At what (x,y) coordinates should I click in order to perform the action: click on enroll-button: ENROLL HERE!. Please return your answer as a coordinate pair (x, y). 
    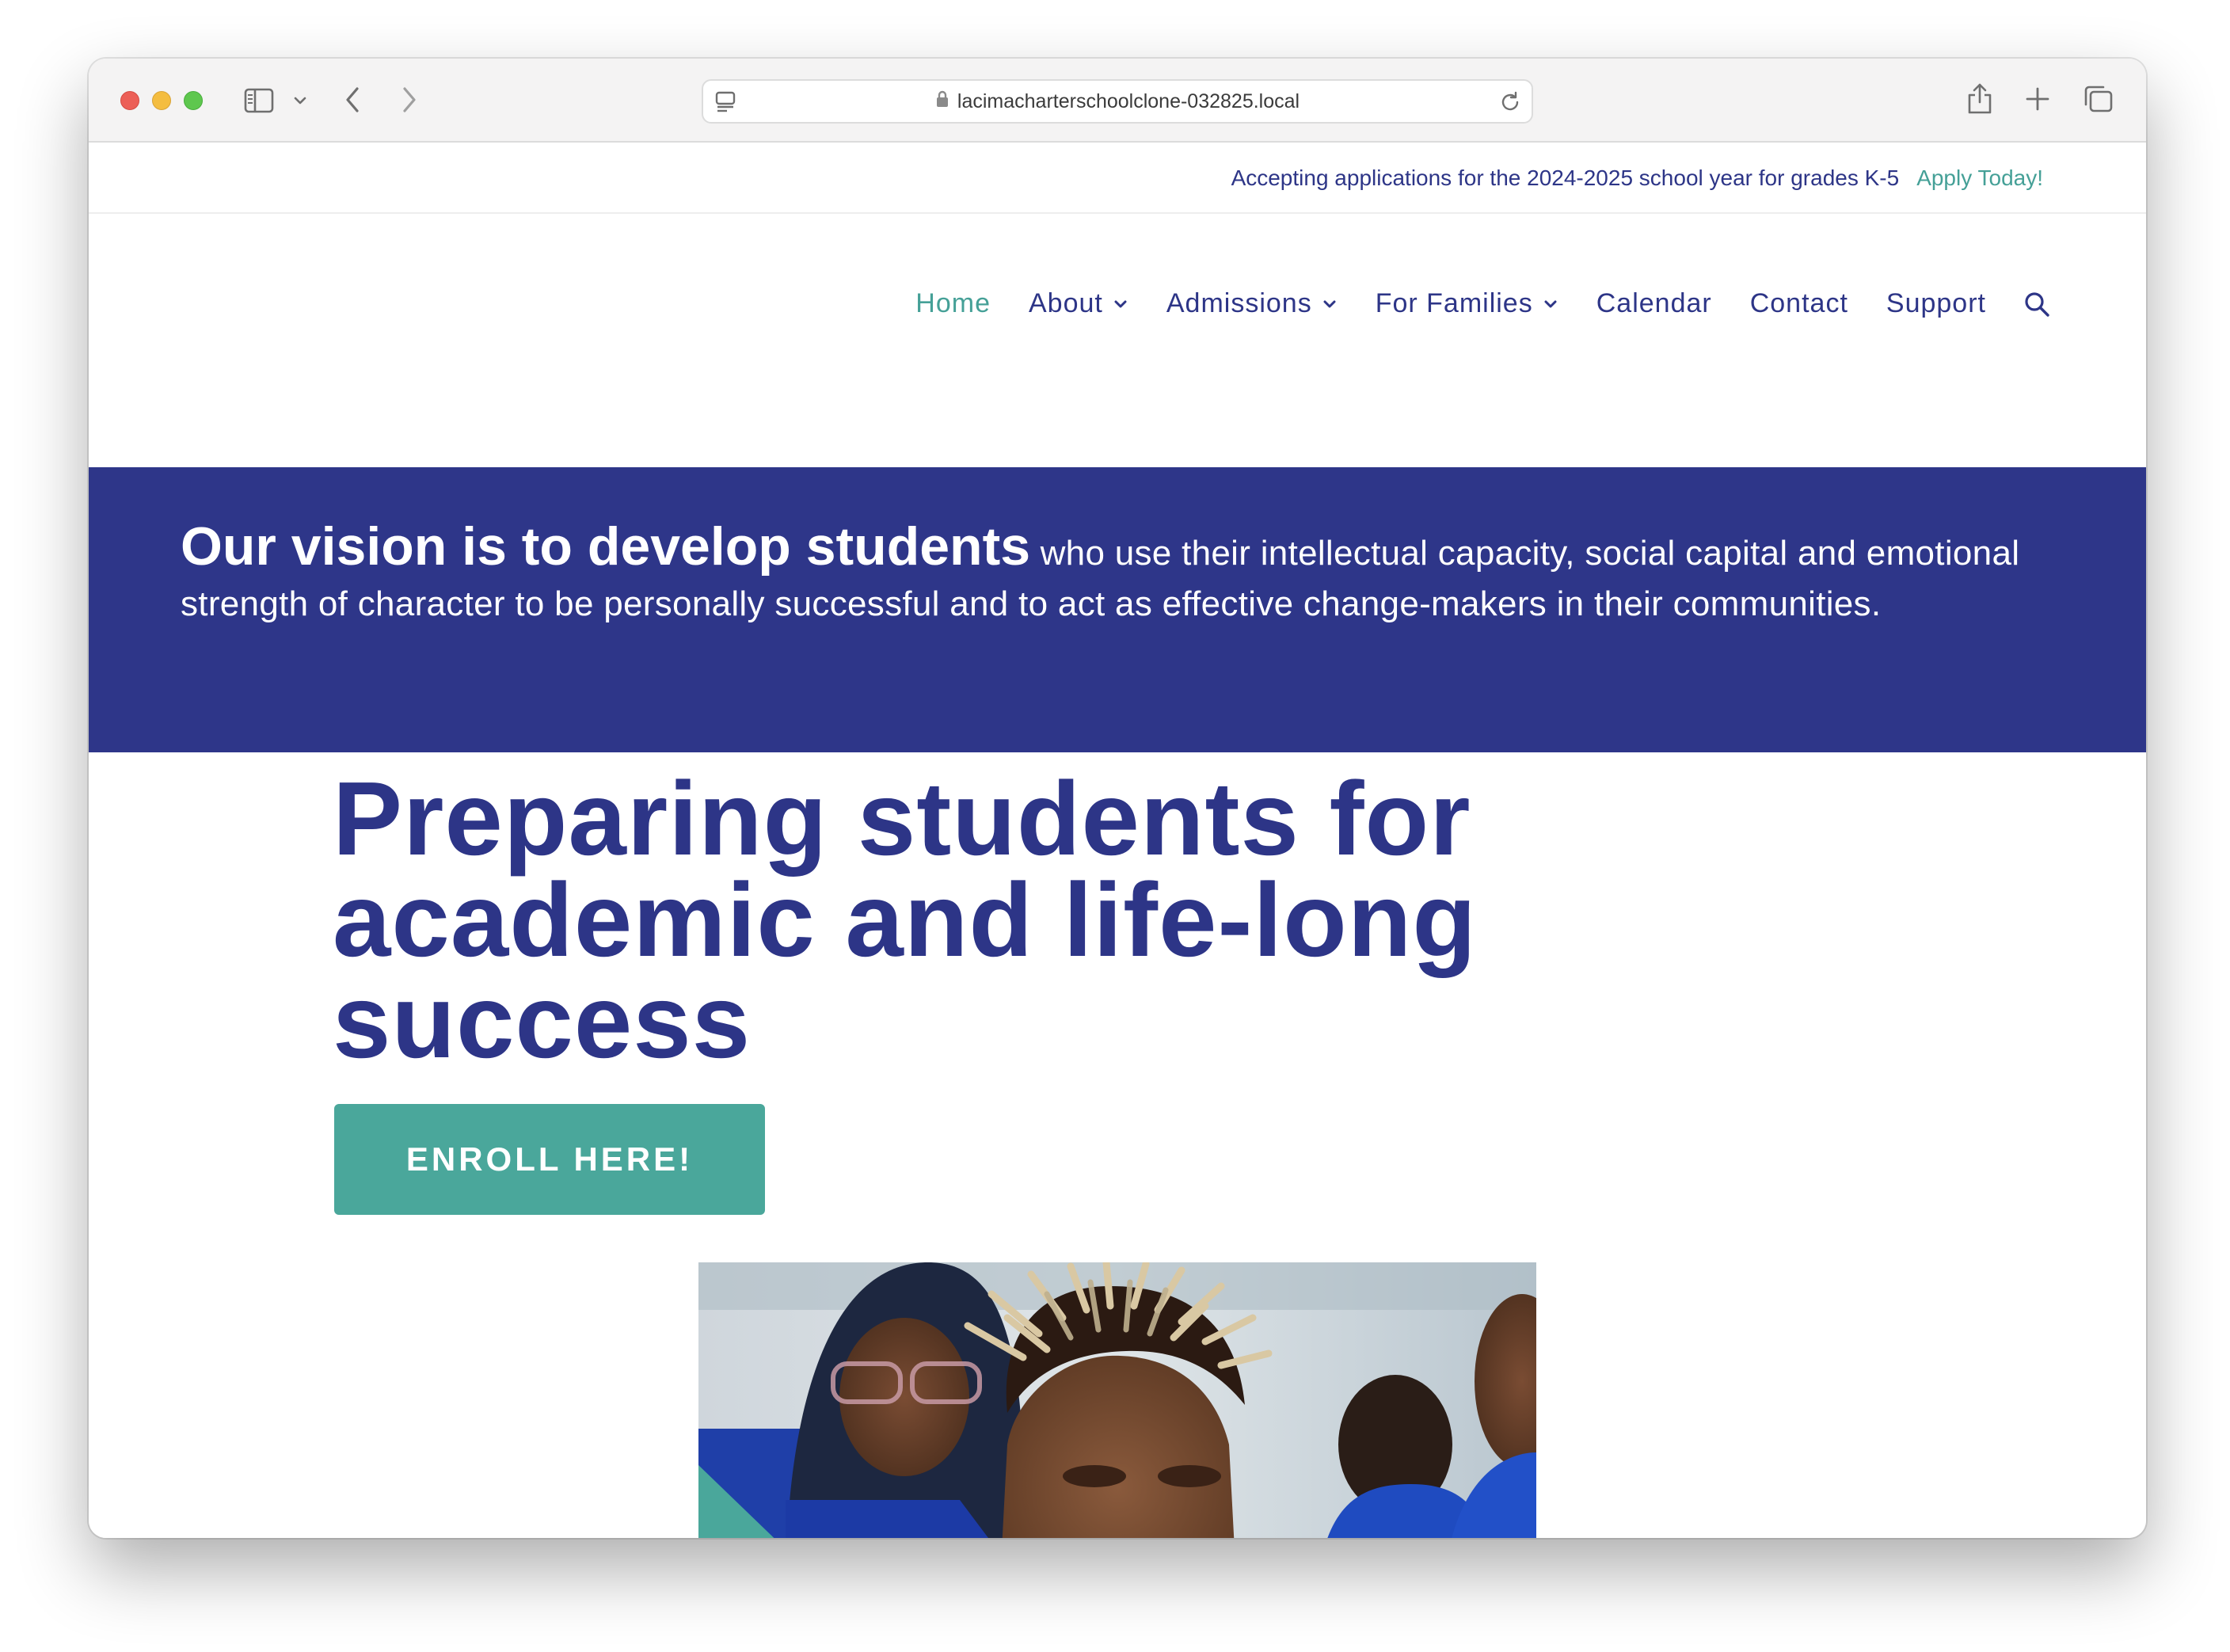
    Looking at the image, I should click on (549, 1159).